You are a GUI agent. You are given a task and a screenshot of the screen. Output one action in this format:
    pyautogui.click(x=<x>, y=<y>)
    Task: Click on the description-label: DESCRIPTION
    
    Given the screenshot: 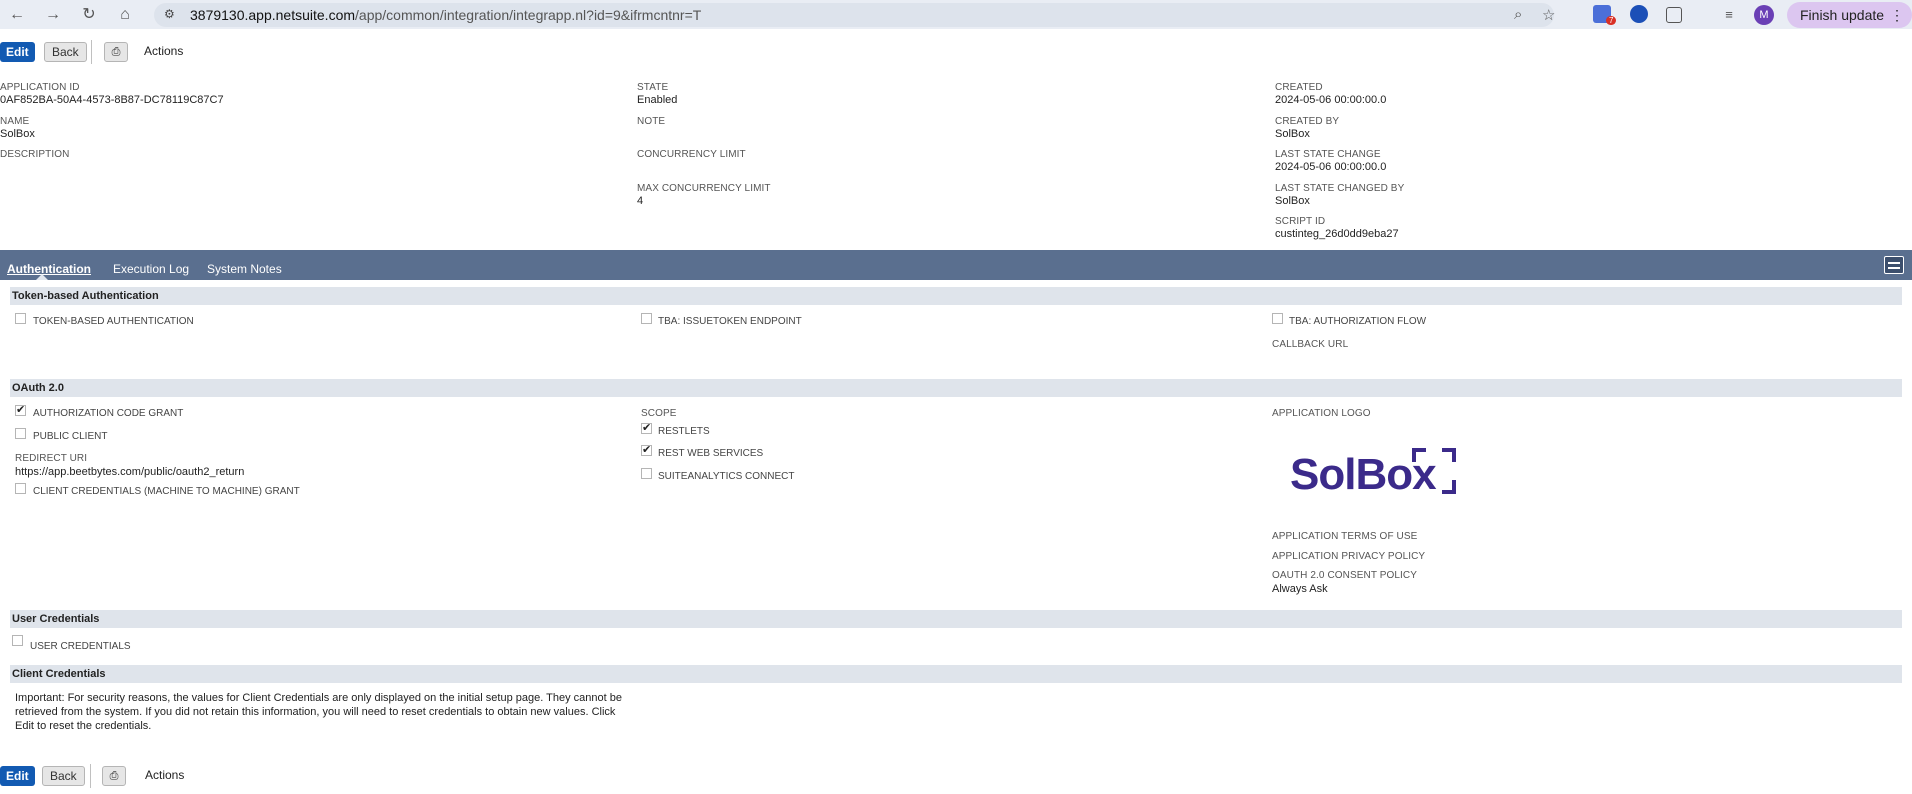 What is the action you would take?
    pyautogui.click(x=35, y=154)
    